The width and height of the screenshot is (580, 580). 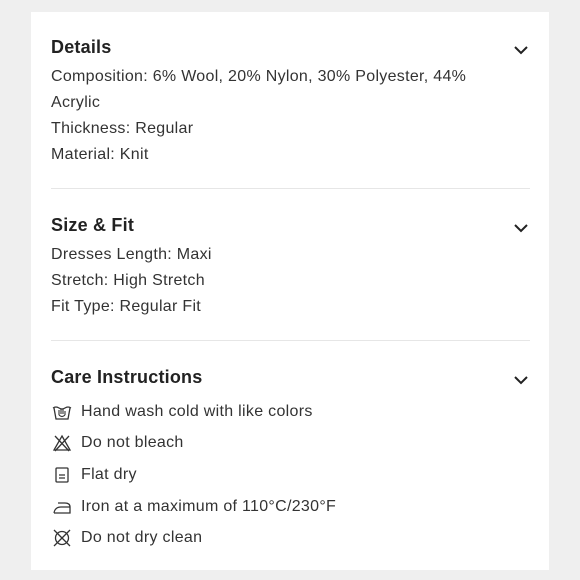 I want to click on size-fit-line: Fit Type: Regular Fit, so click(x=126, y=306).